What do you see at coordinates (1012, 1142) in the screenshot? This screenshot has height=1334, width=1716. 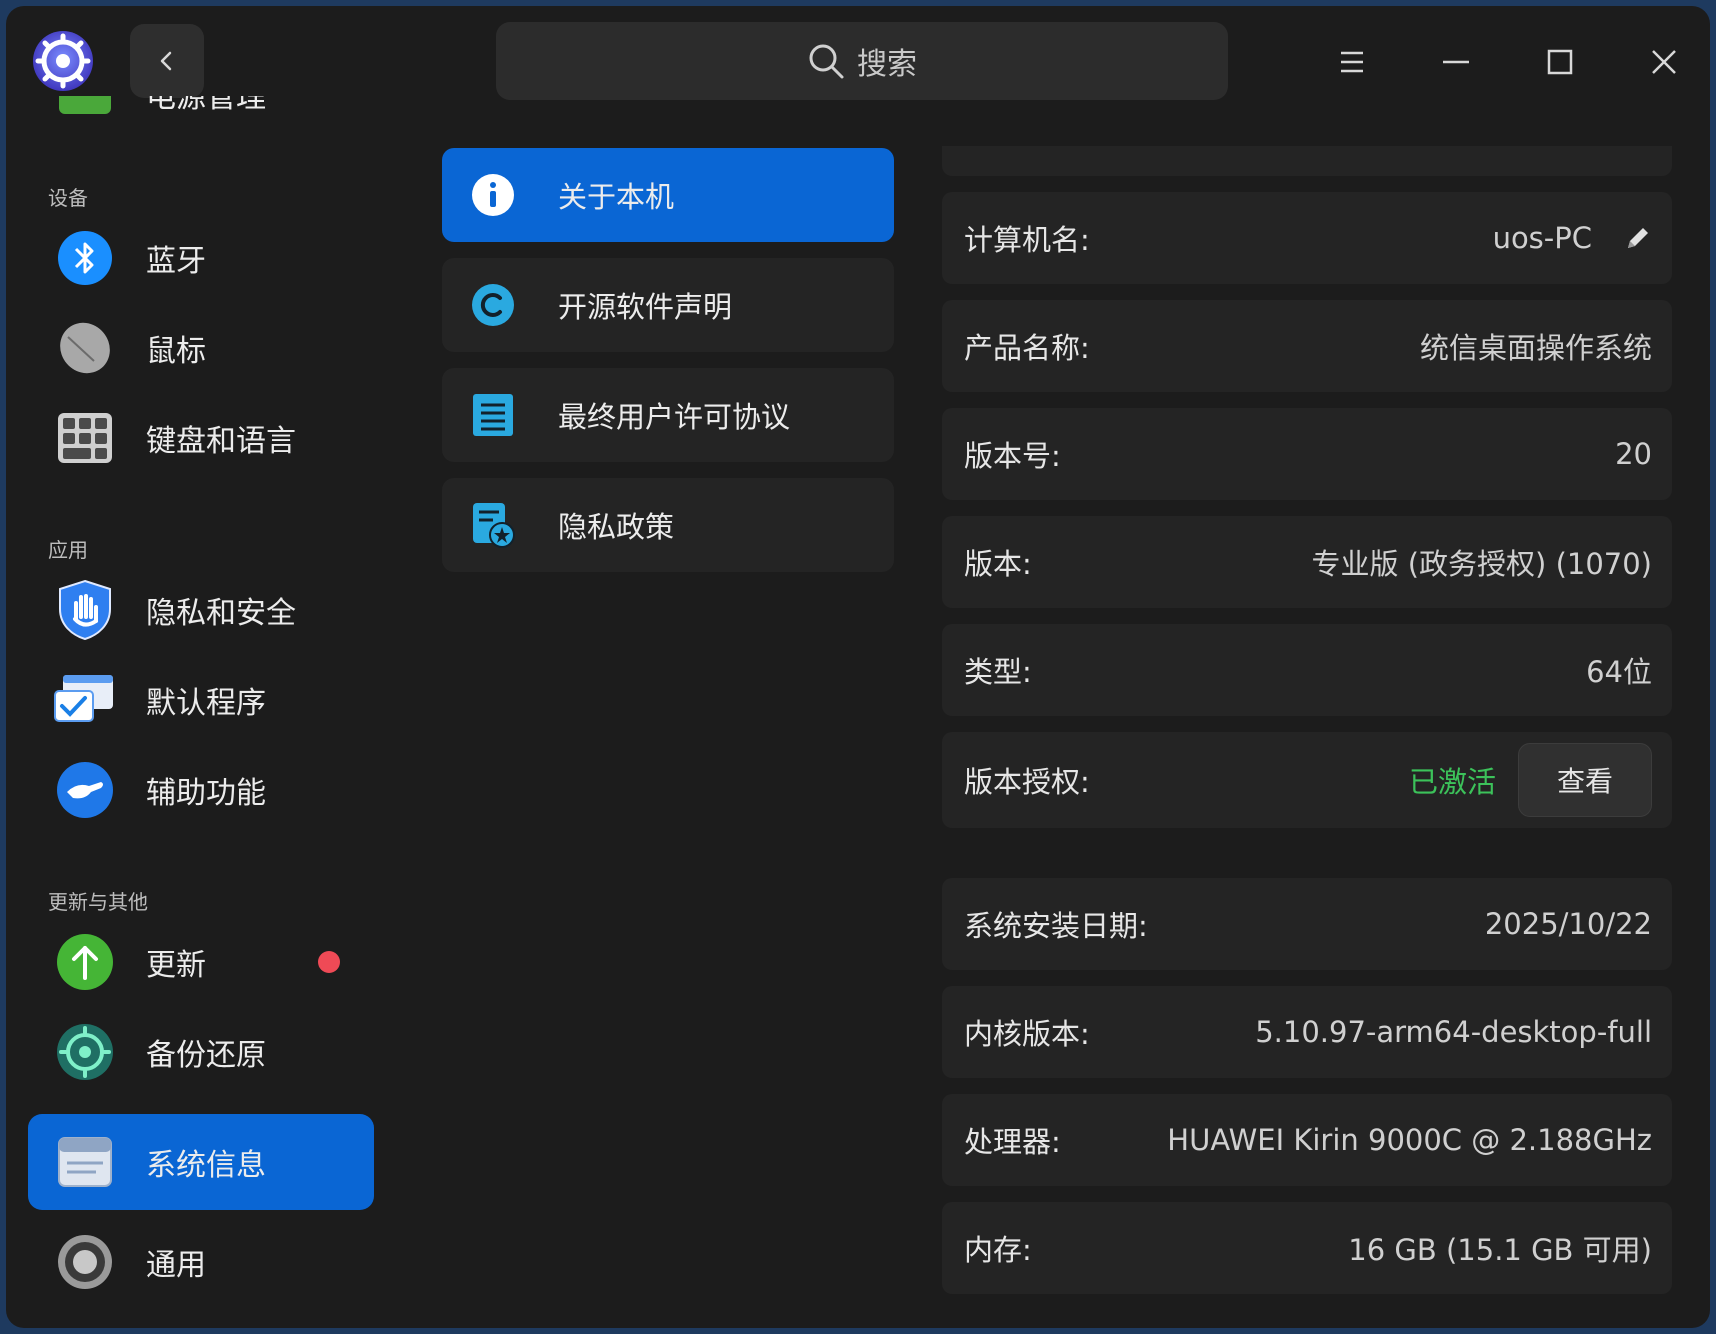 I see `processor-key: 处理器:` at bounding box center [1012, 1142].